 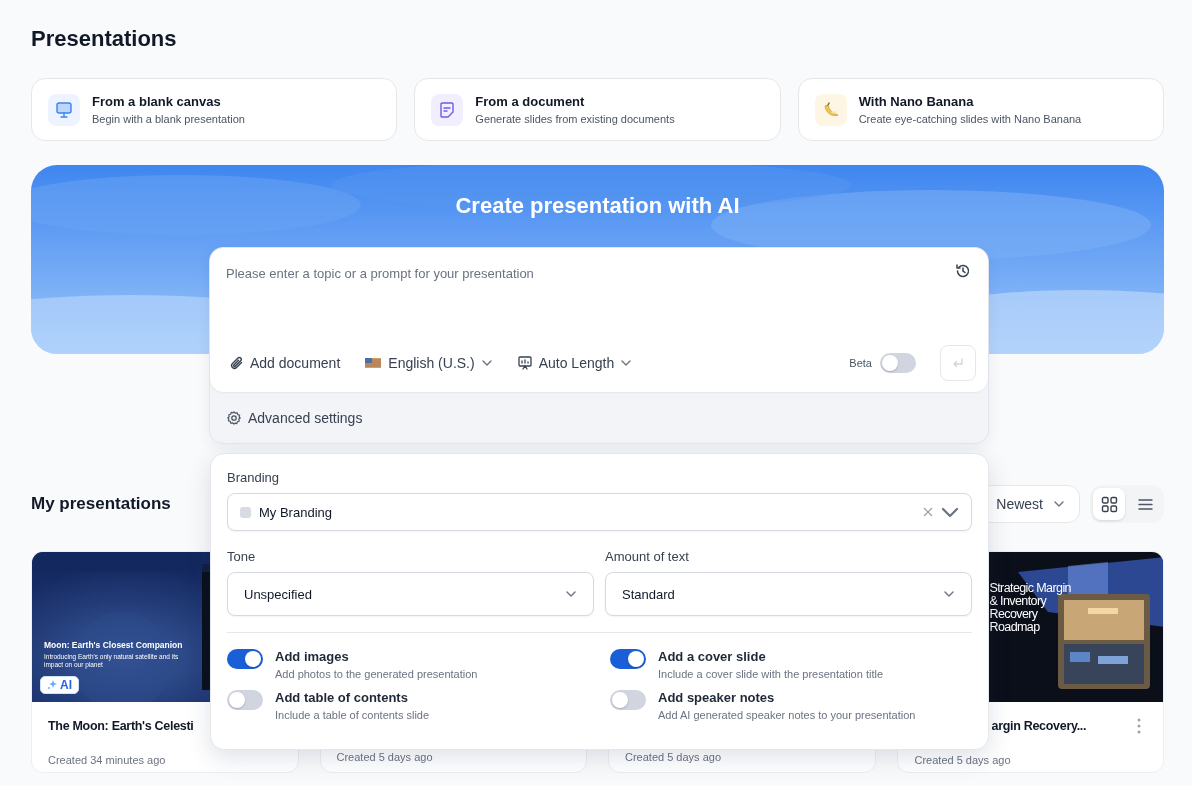 I want to click on option-card: With Nano Banana Create eye-catching slides with Nano Banana, so click(x=980, y=109).